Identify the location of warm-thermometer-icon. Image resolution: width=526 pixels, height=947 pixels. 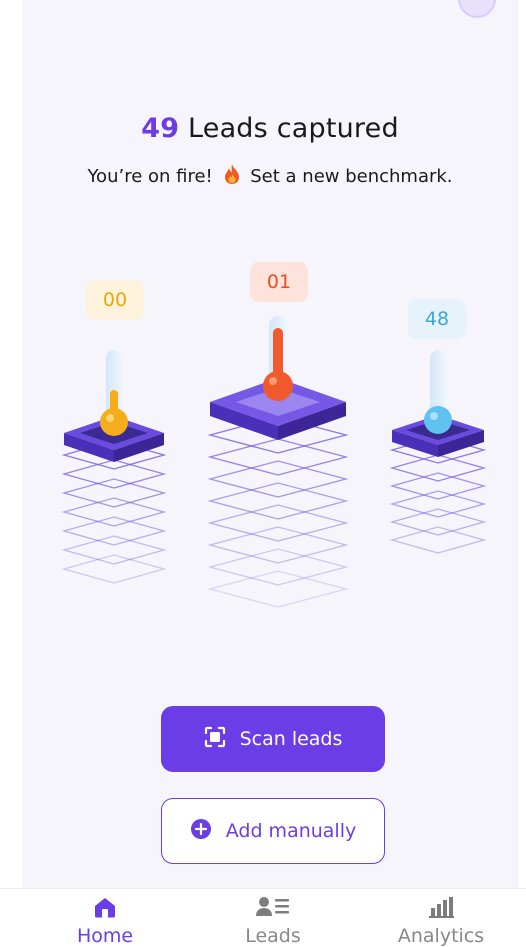
(438, 392).